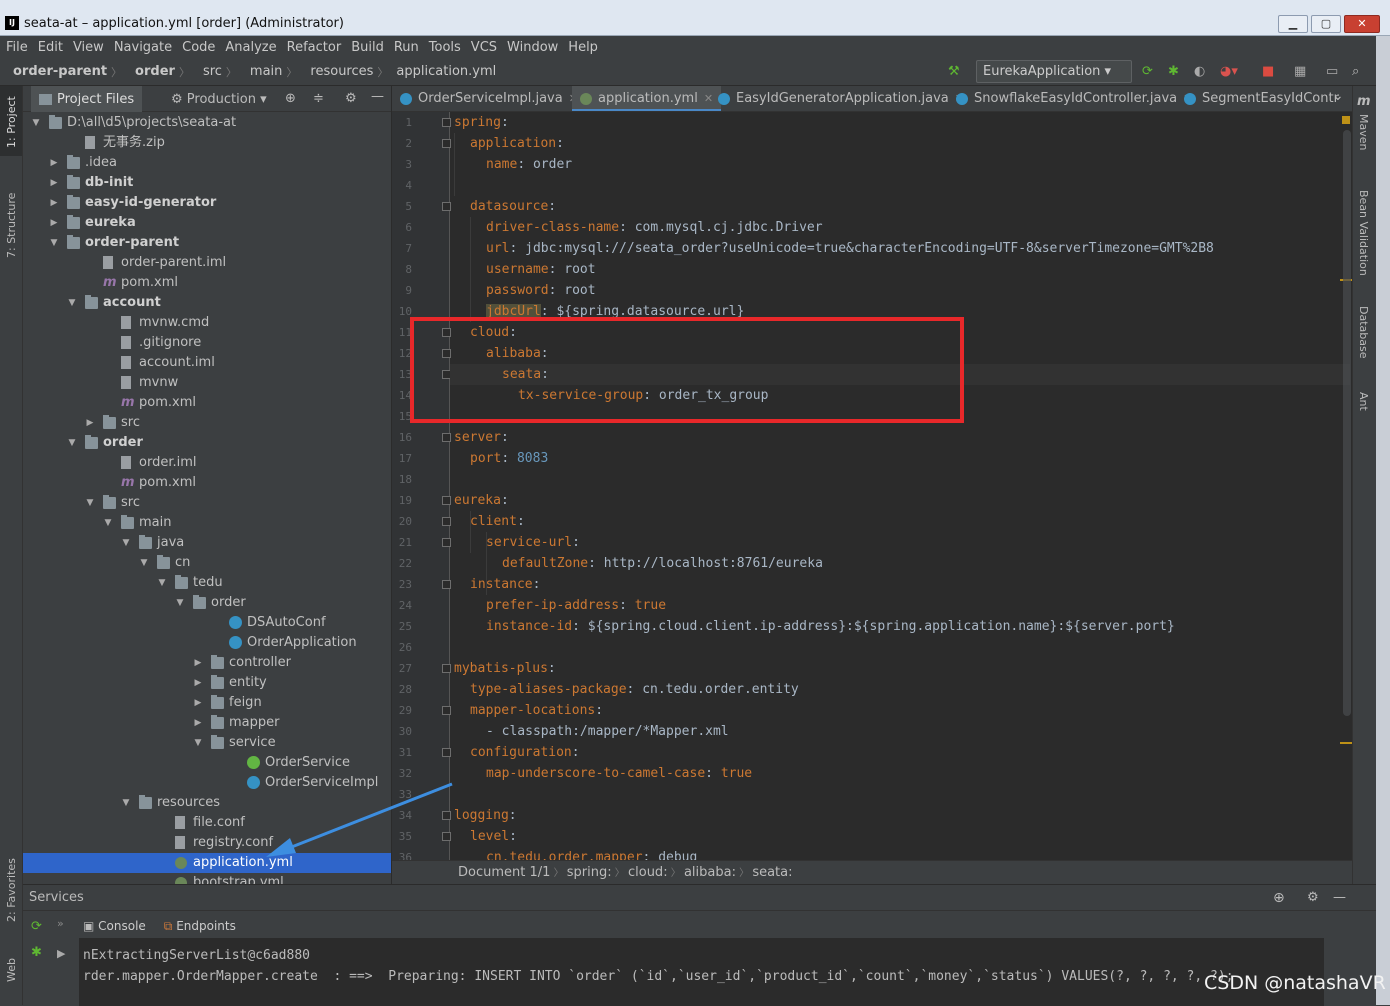 This screenshot has height=1006, width=1390. I want to click on arrow-head, so click(281, 847).